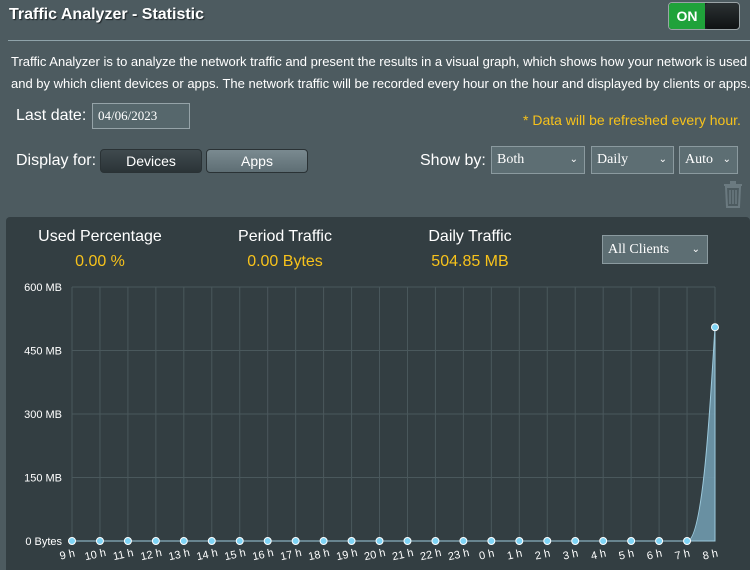  Describe the element at coordinates (123, 555) in the screenshot. I see `x-tick-label: 11 h` at that location.